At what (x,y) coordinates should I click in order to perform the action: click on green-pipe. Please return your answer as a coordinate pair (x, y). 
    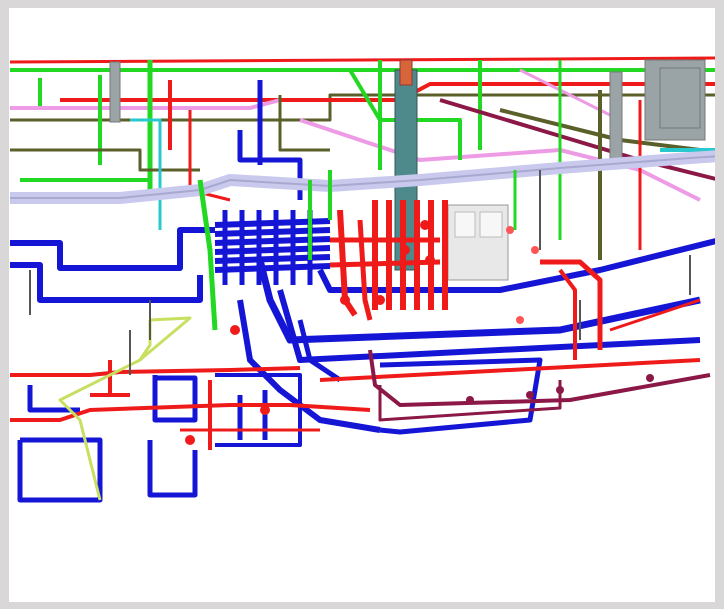
    Looking at the image, I should click on (207, 255).